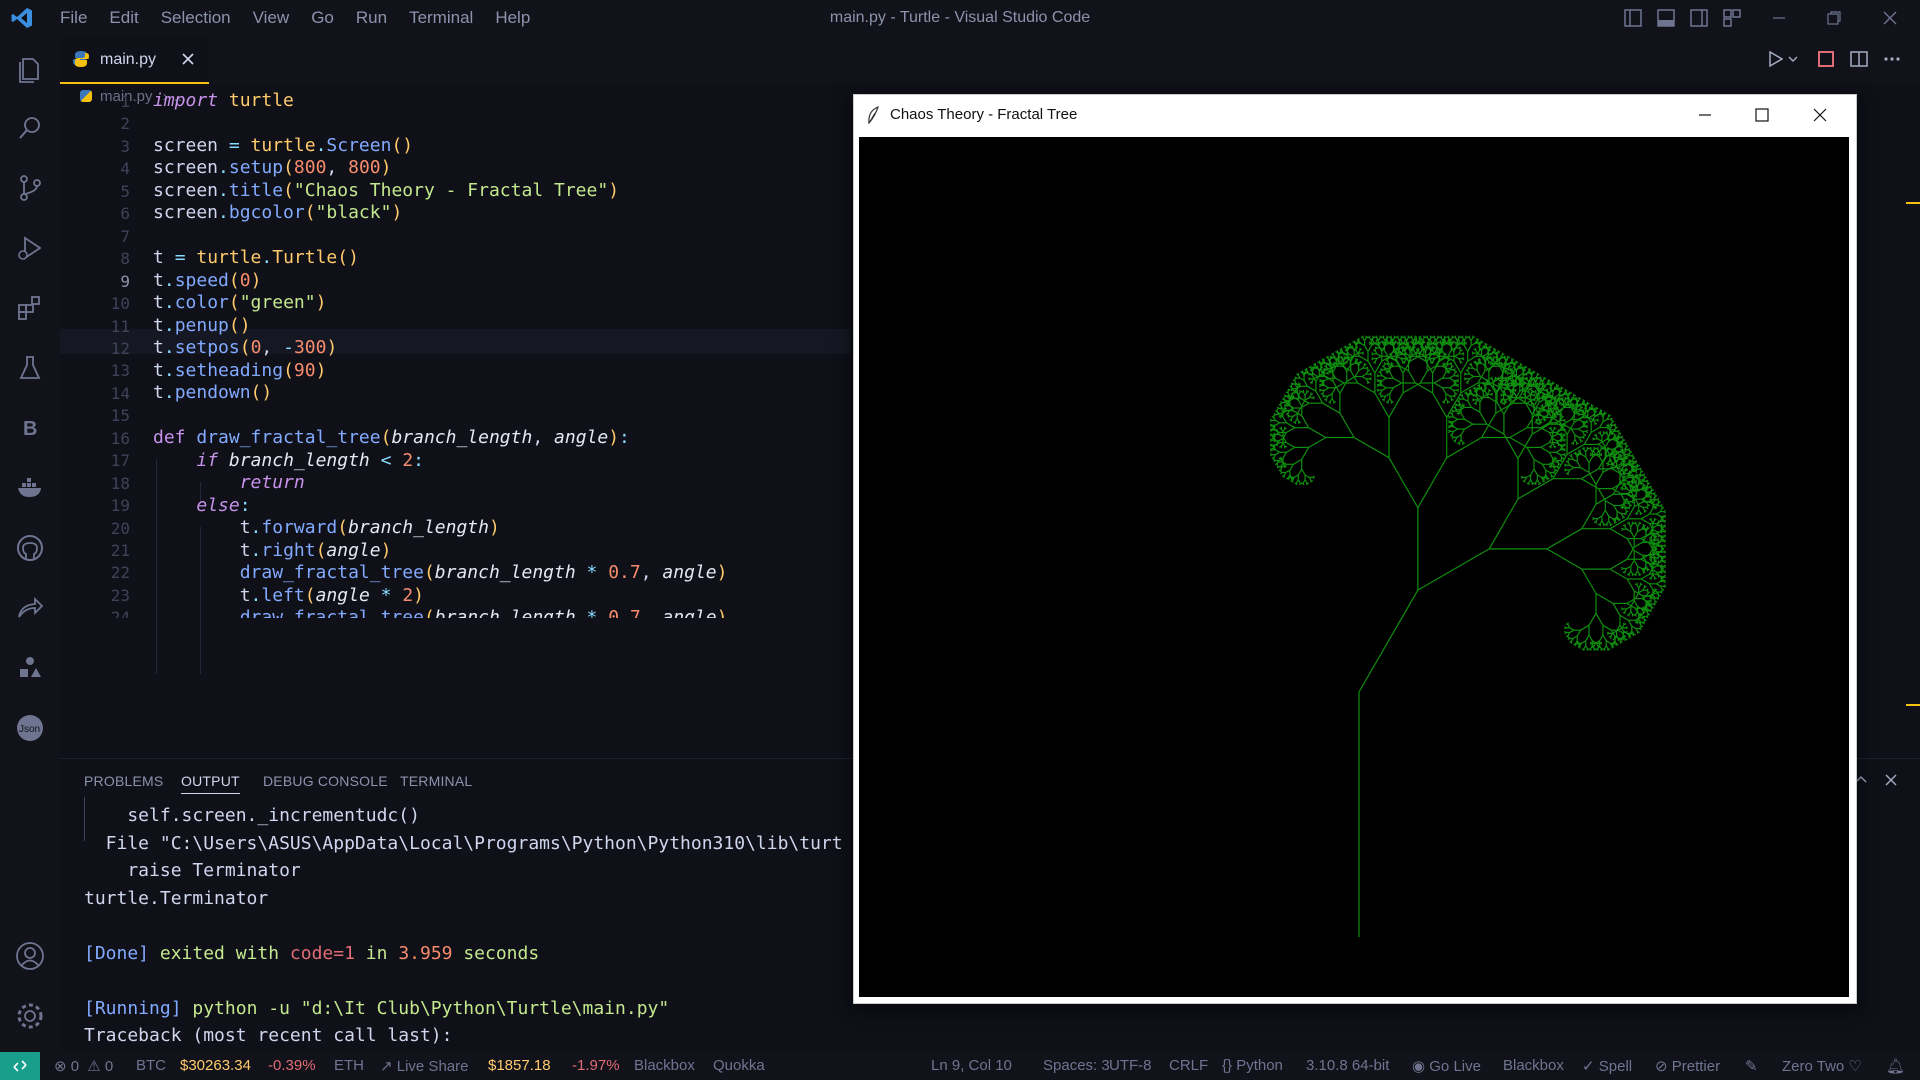 The width and height of the screenshot is (1920, 1080). Describe the element at coordinates (1855, 1066) in the screenshot. I see `heart-icon: ♡` at that location.